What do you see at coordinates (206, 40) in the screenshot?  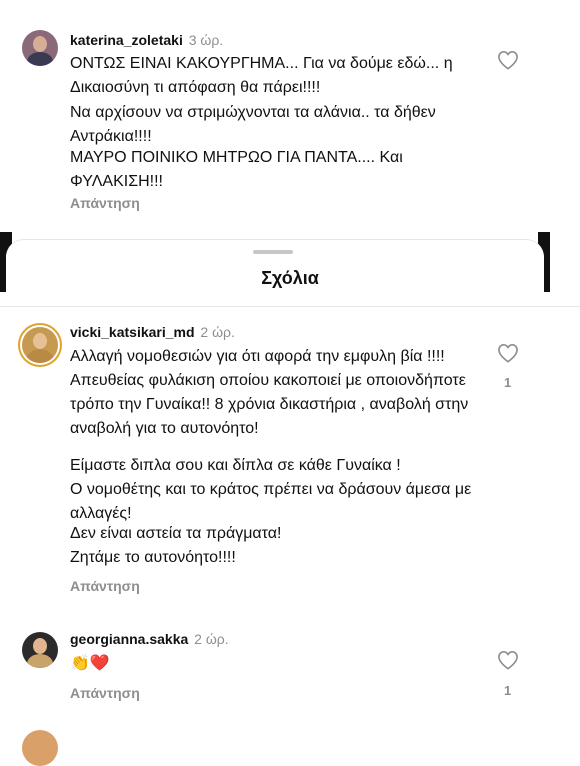 I see `timestamp: 3 ώρ.` at bounding box center [206, 40].